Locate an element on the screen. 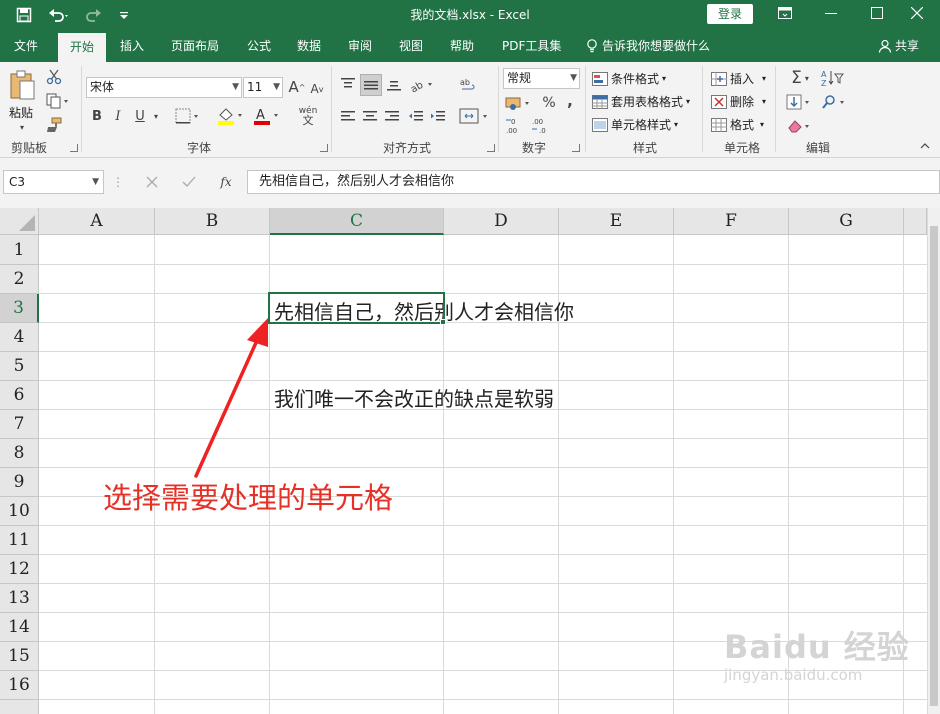 The width and height of the screenshot is (940, 714). format-cells-button: 格式 ▾ is located at coordinates (737, 124).